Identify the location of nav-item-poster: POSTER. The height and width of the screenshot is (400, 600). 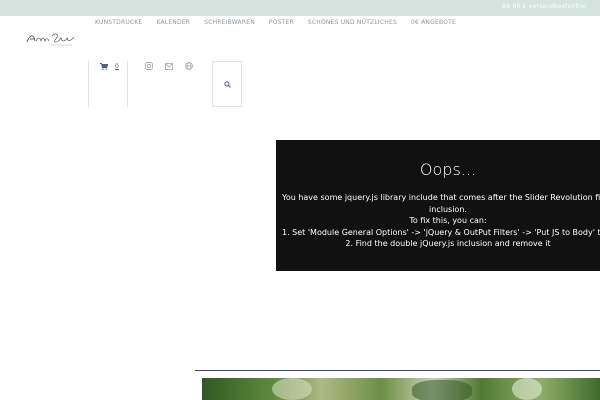
(281, 22).